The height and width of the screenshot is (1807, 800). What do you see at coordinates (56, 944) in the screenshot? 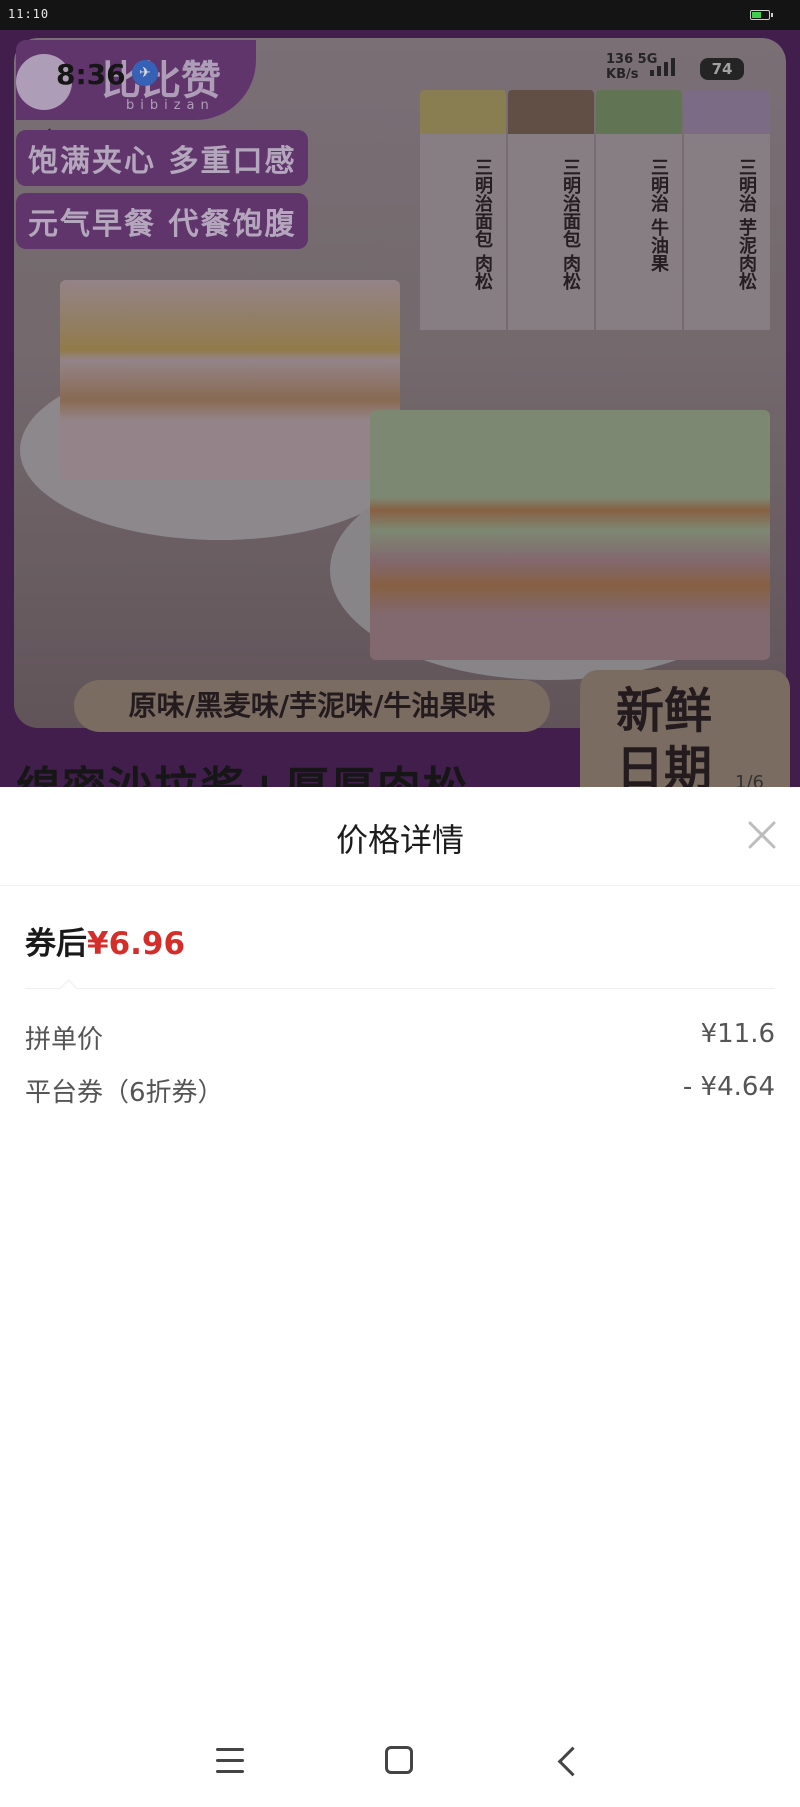
I see `after-coupon-label: 券后` at bounding box center [56, 944].